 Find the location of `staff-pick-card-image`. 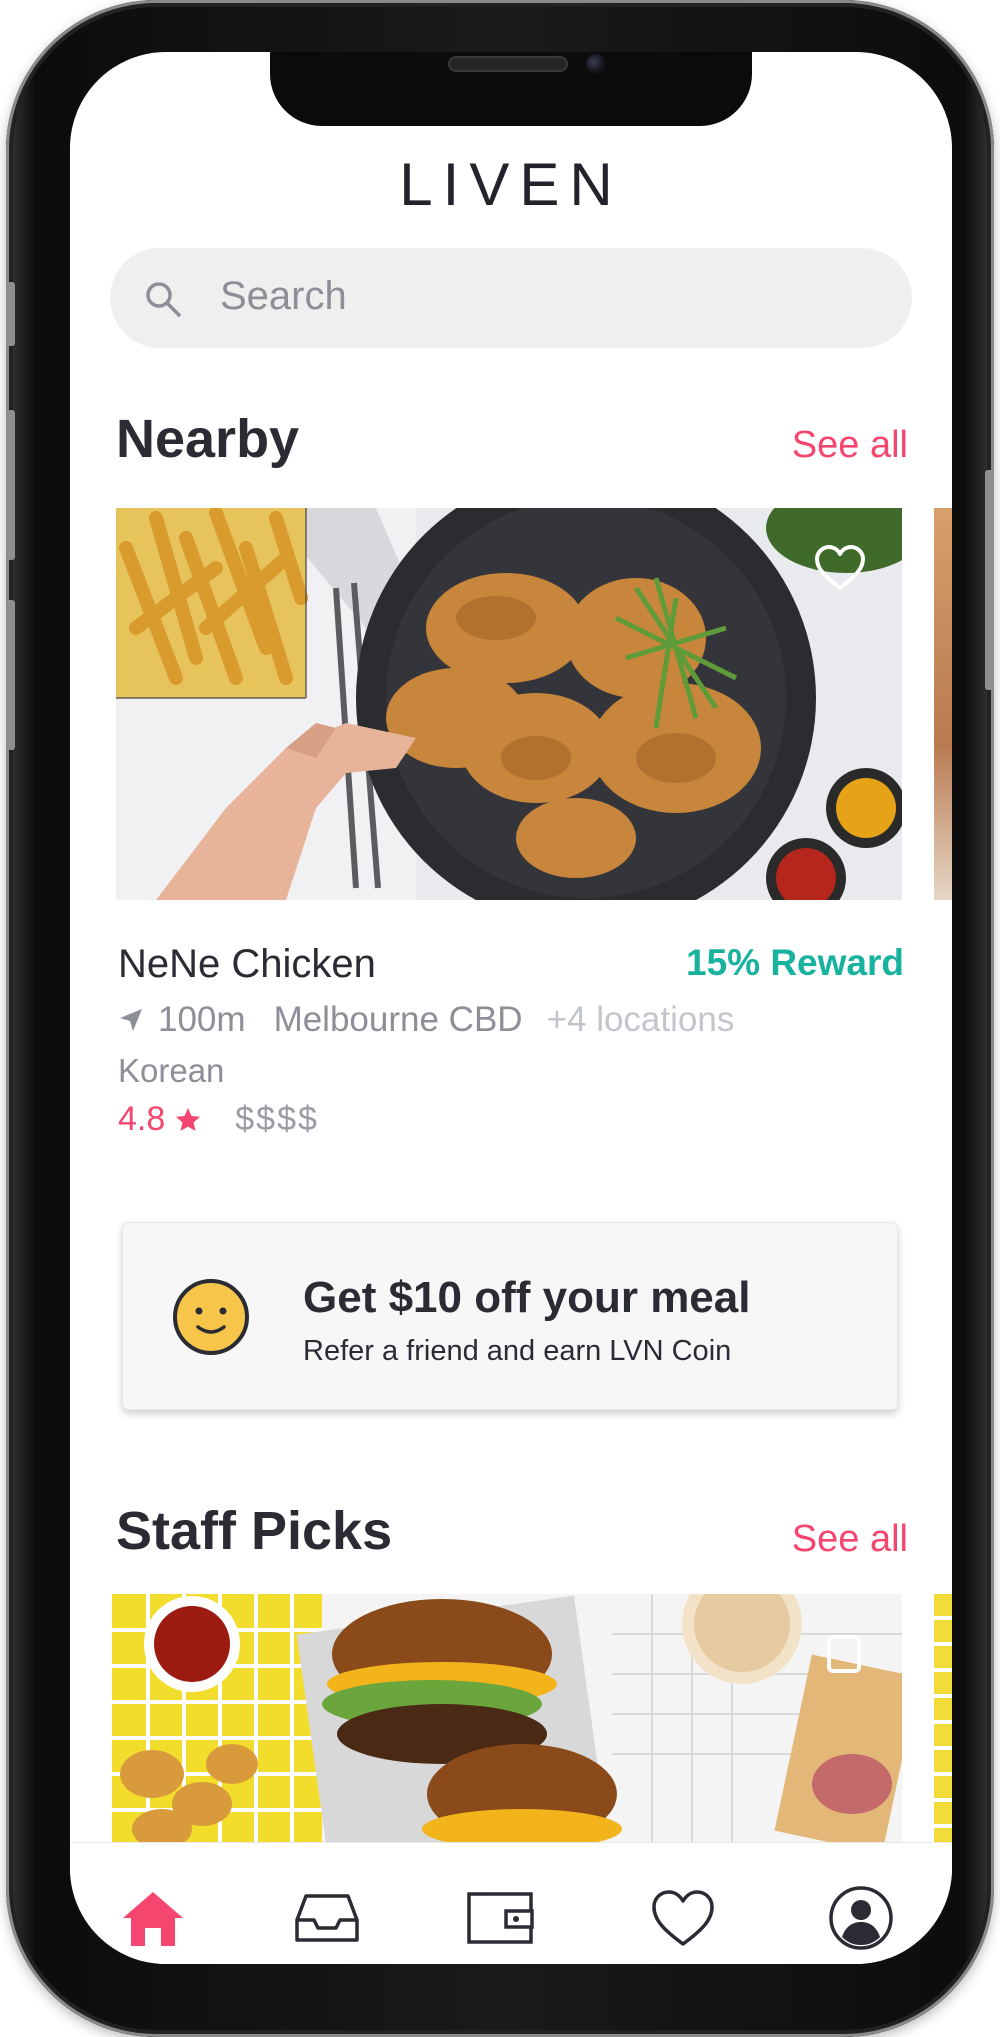

staff-pick-card-image is located at coordinates (507, 1719).